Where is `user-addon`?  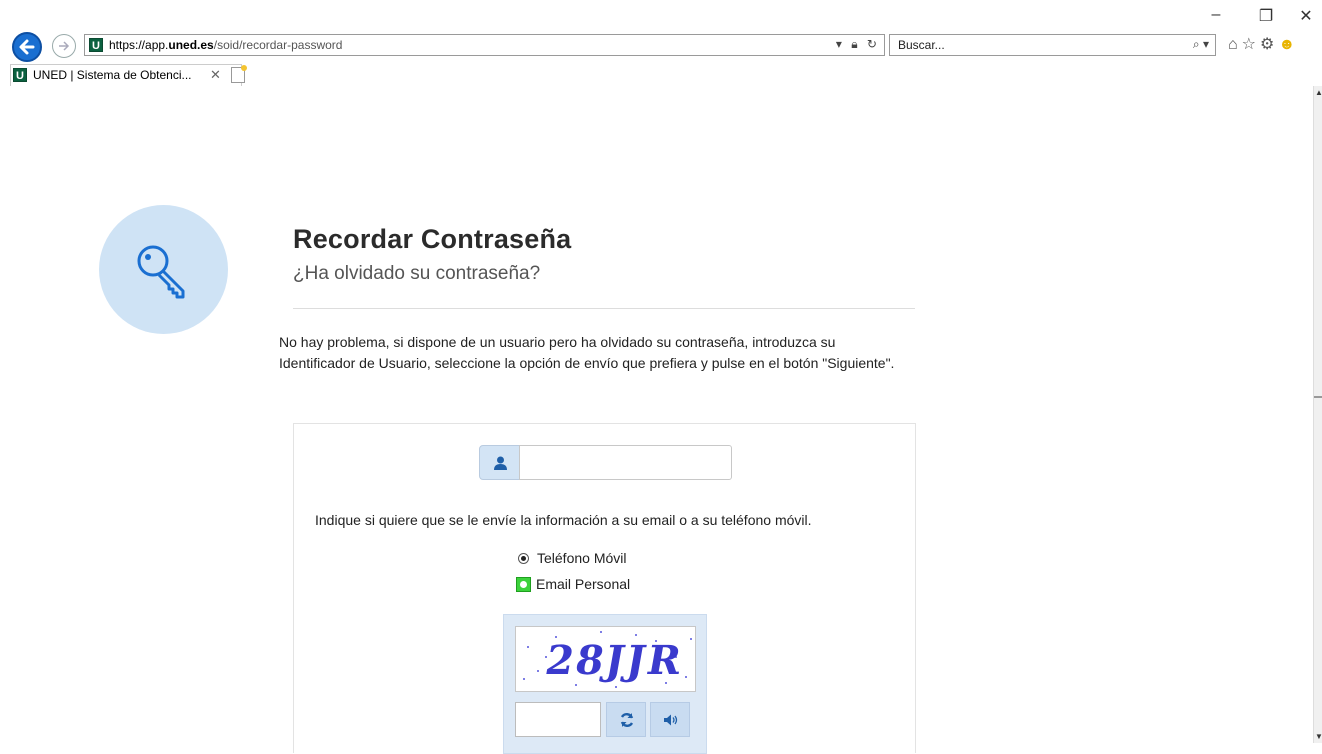
user-addon is located at coordinates (499, 462).